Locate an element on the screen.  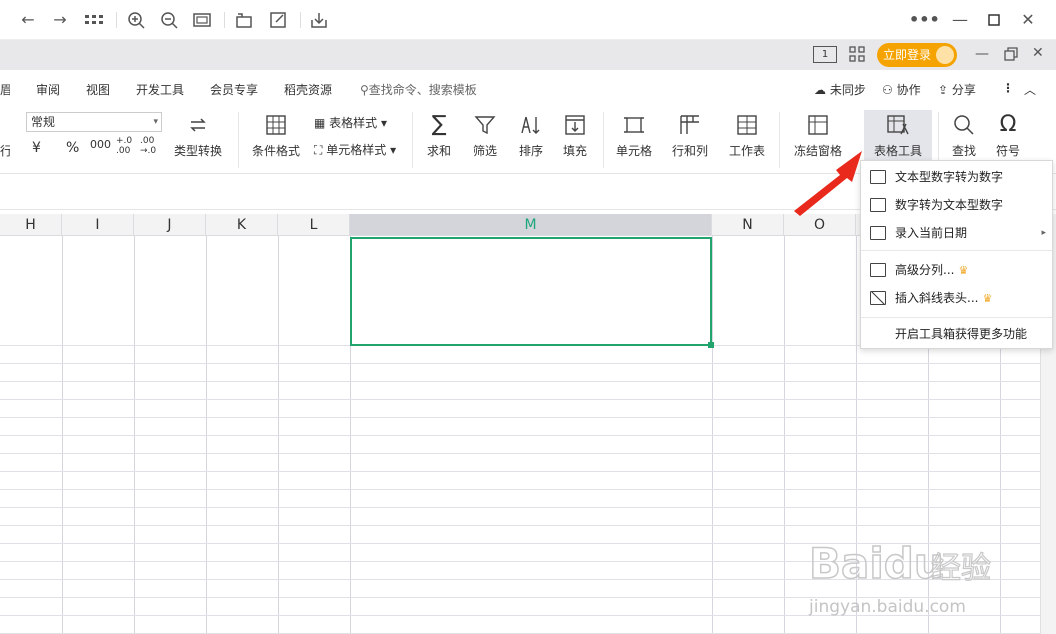
command-search-placeholder: 查找命令、搜索模板 is located at coordinates (422, 90).